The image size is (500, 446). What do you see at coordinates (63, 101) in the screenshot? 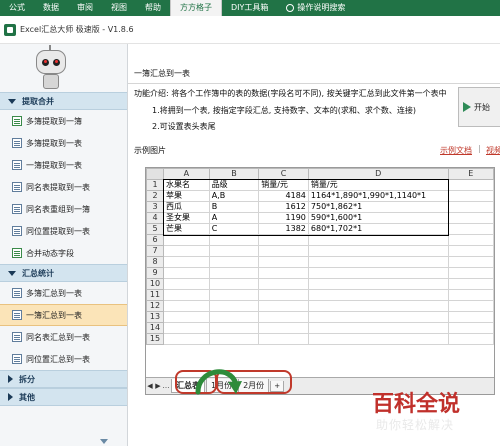
I see `section-extract-merge: 提取合并` at bounding box center [63, 101].